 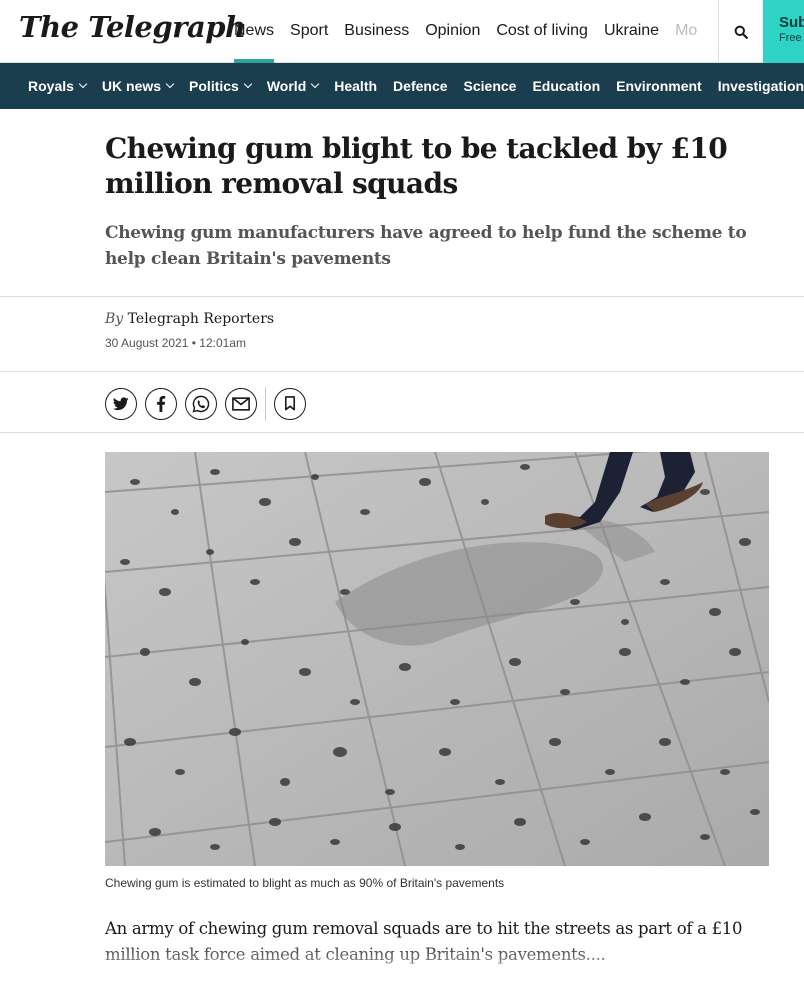 I want to click on email-icon, so click(x=241, y=403).